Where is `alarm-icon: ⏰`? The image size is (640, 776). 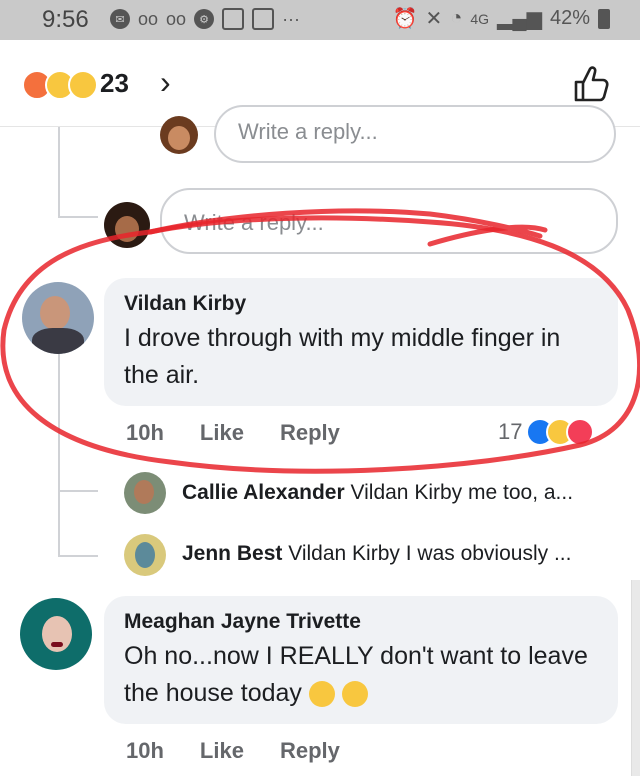 alarm-icon: ⏰ is located at coordinates (405, 19).